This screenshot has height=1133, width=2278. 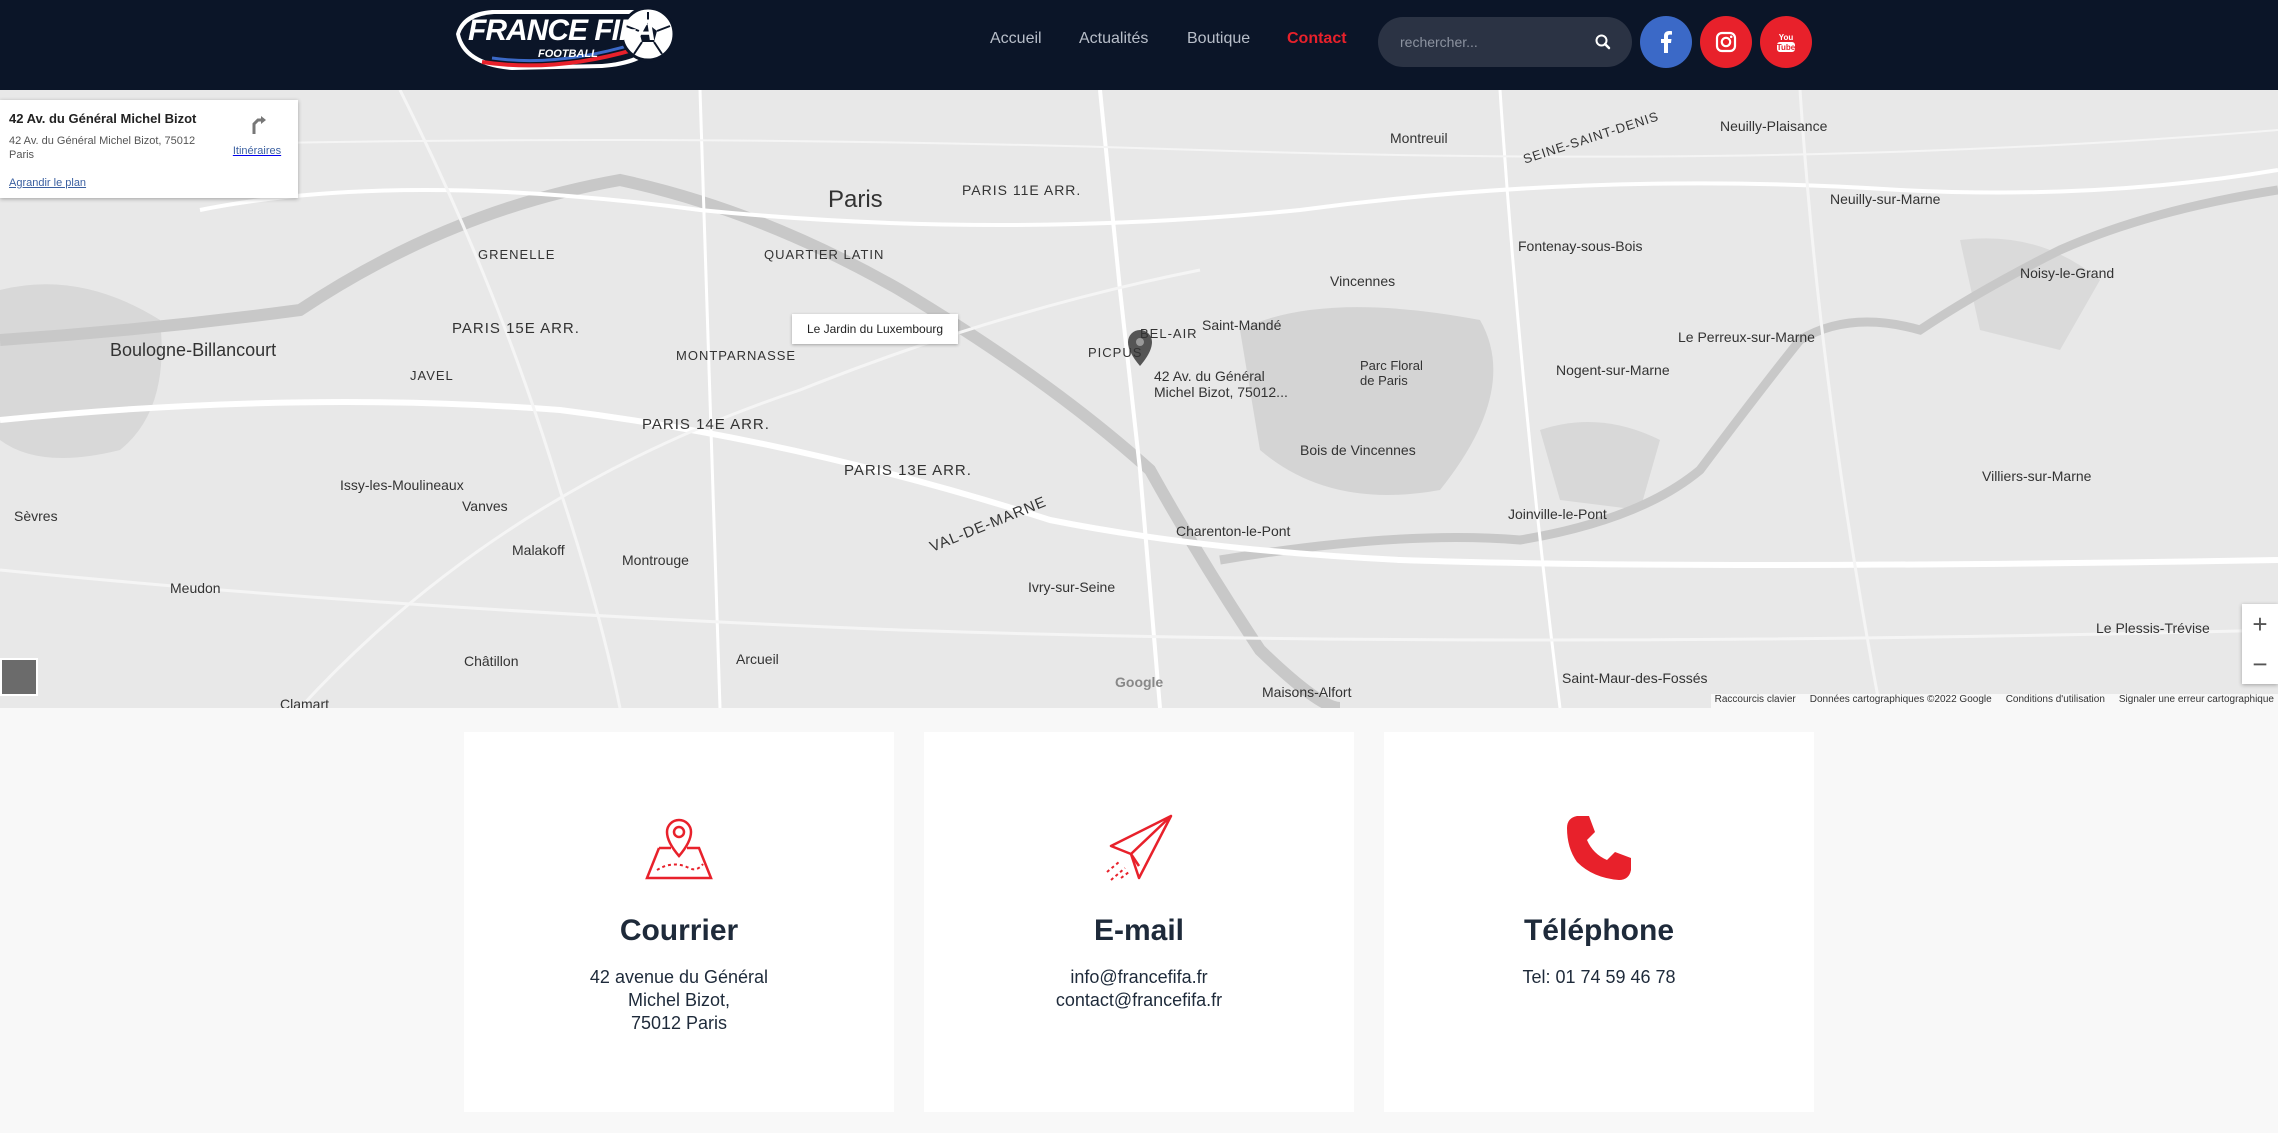 I want to click on map-label-quartier-latin: QUARTIER LATIN, so click(x=824, y=254).